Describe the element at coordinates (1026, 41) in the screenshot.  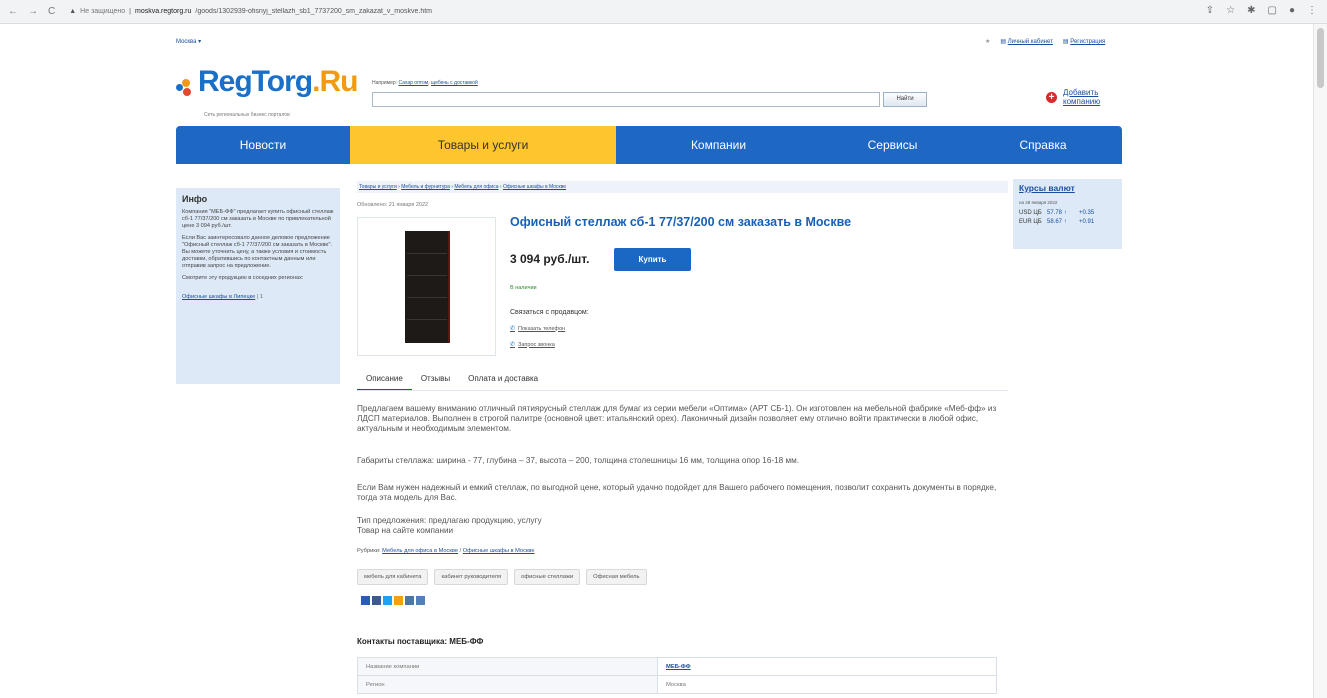
I see `cabinet-link: ▤ Личный кабинет` at that location.